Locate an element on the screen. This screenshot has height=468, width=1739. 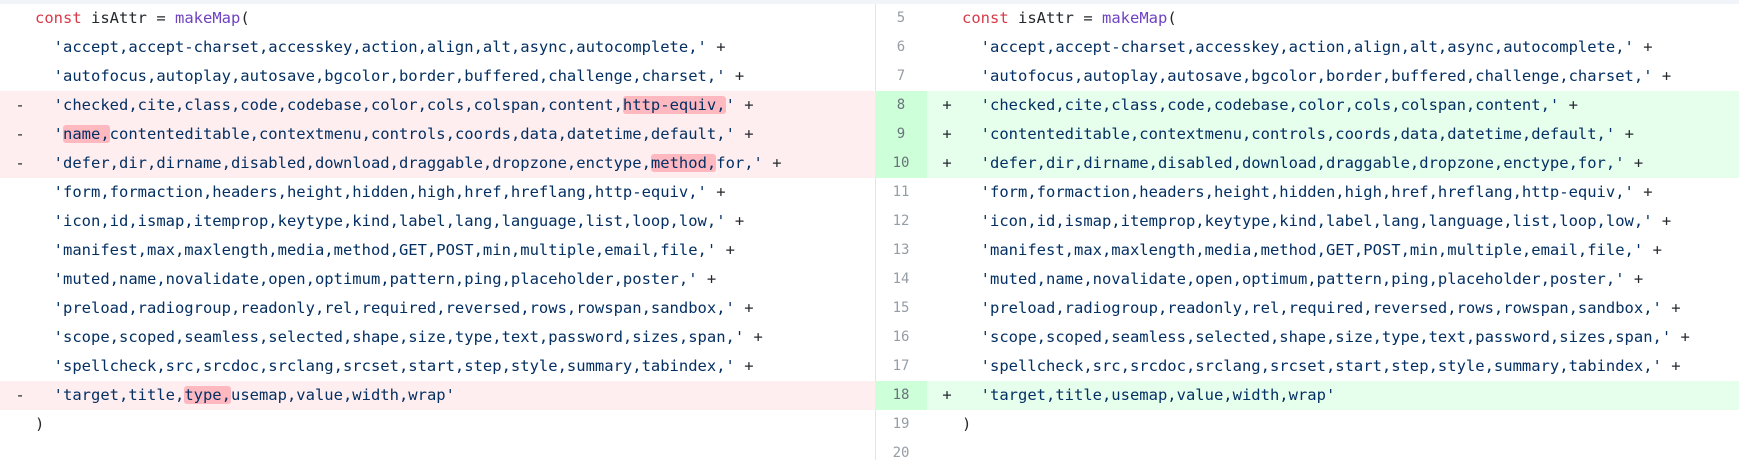
line-number: 6 is located at coordinates (901, 47).